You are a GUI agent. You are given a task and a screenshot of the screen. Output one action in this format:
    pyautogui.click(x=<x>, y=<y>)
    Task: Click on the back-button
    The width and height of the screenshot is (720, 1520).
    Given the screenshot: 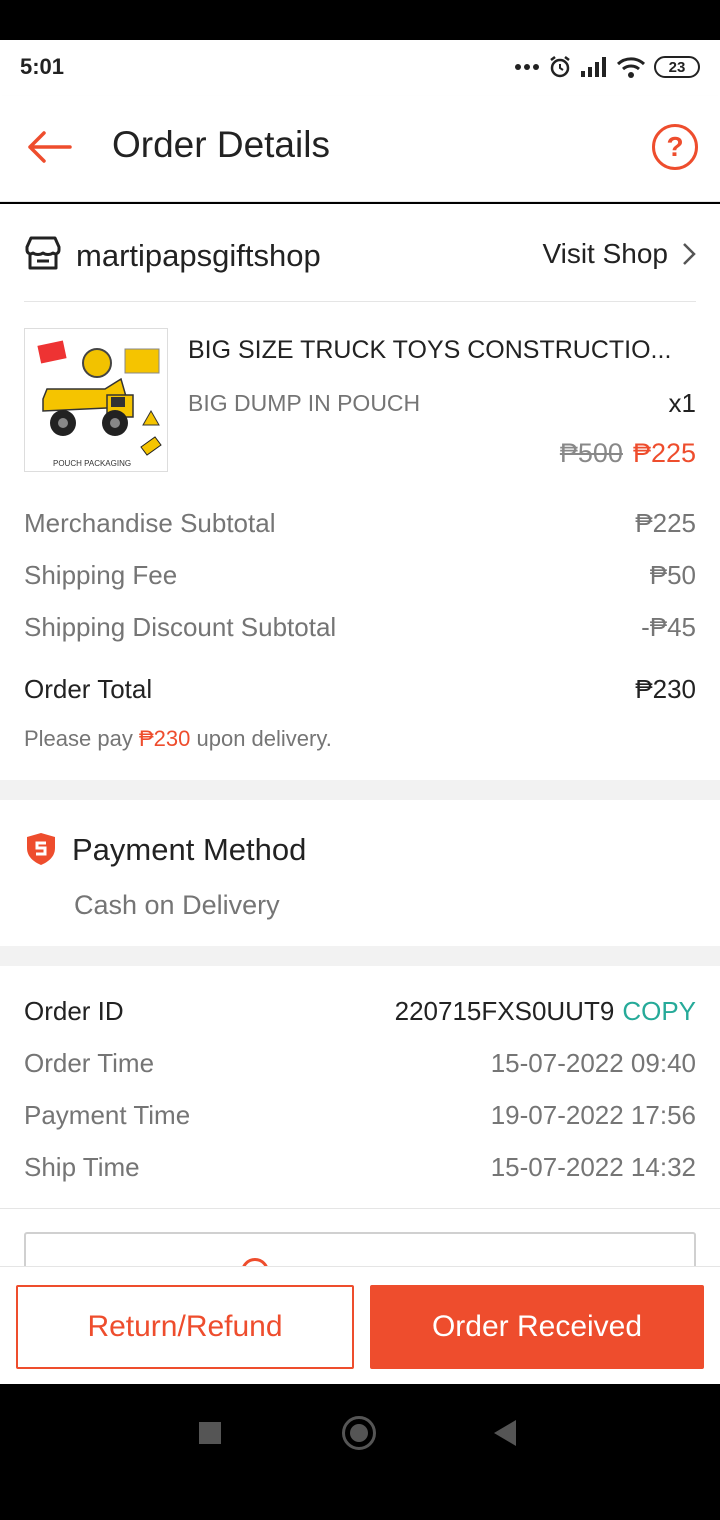 What is the action you would take?
    pyautogui.click(x=49, y=147)
    